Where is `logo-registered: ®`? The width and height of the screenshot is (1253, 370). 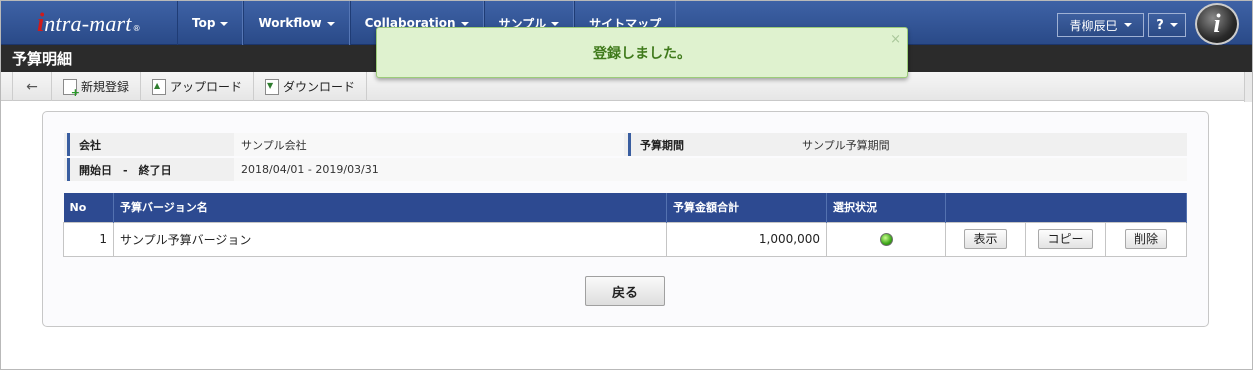
logo-registered: ® is located at coordinates (136, 28).